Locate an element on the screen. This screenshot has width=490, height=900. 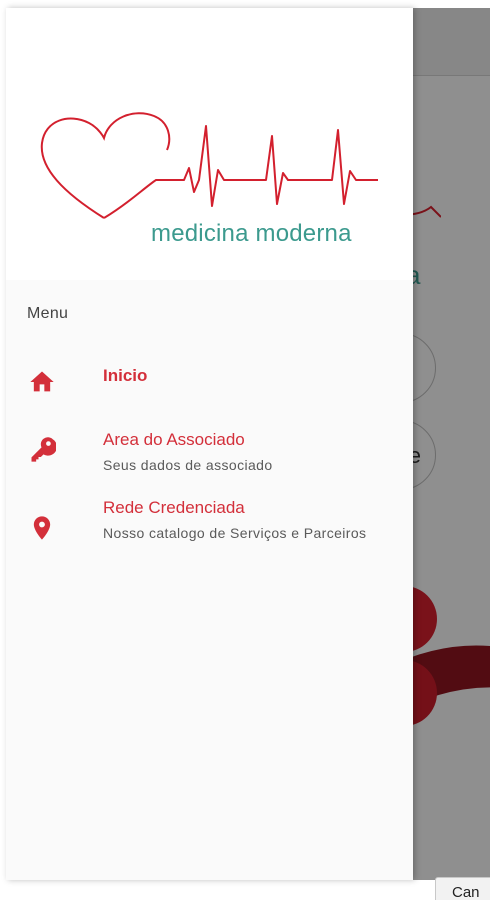
home-icon is located at coordinates (42, 382).